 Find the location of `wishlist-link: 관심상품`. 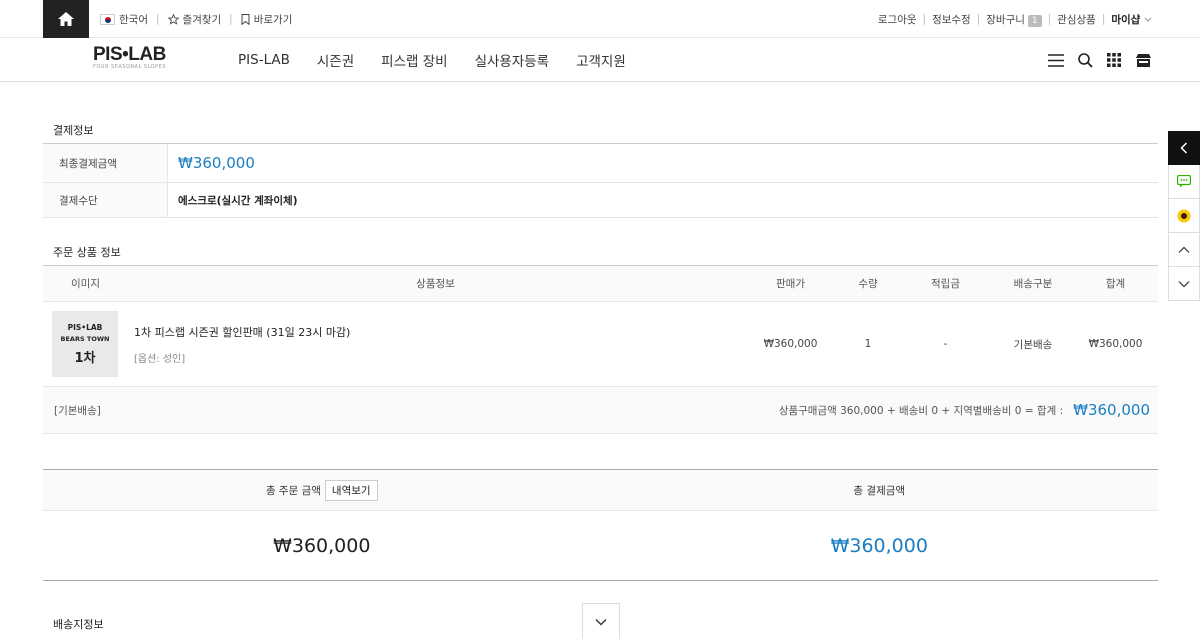

wishlist-link: 관심상품 is located at coordinates (1076, 19).